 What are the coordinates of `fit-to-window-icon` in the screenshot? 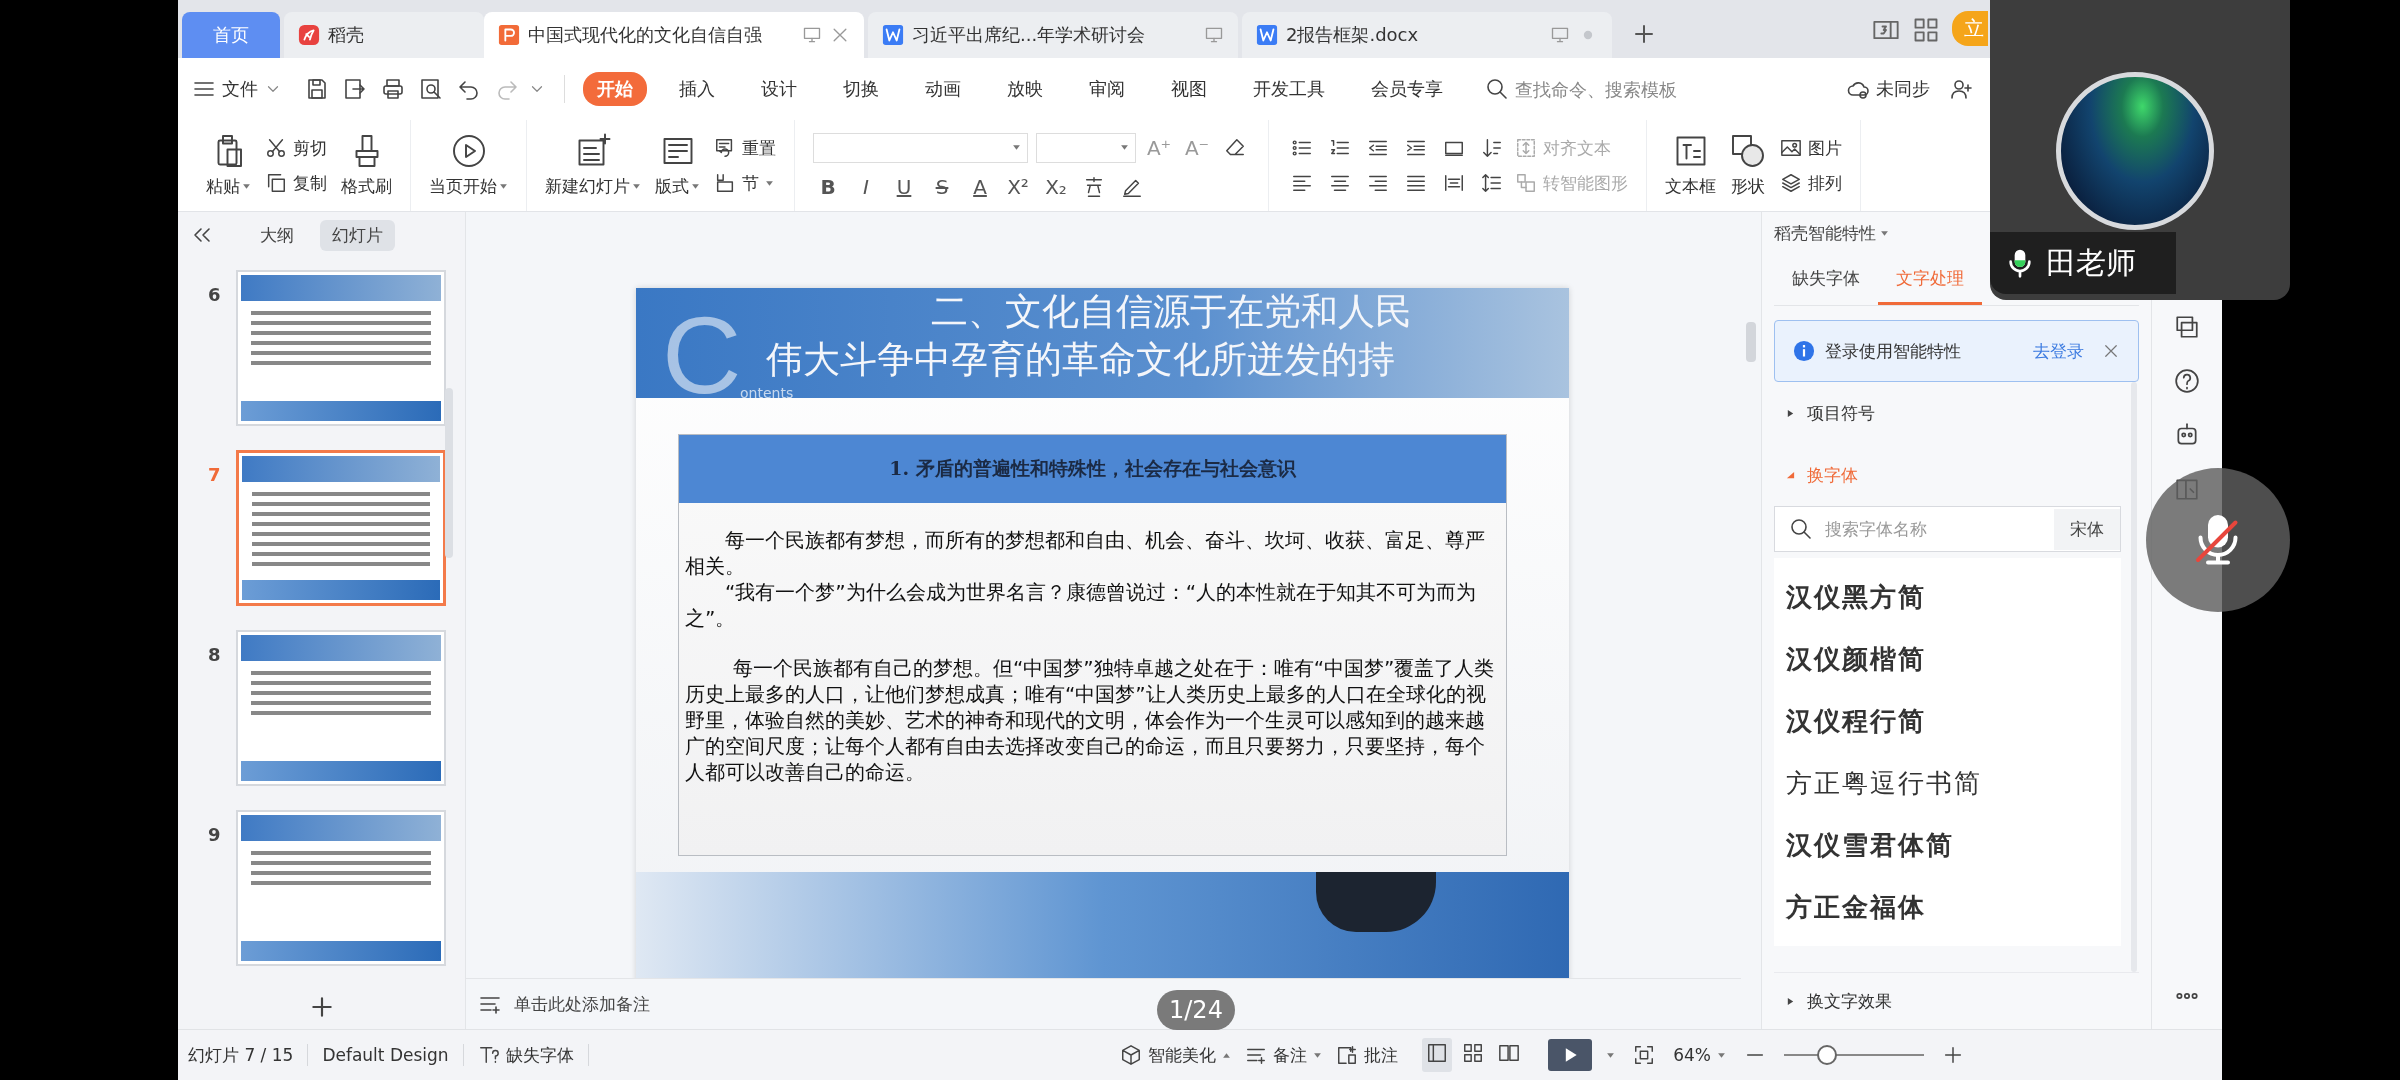 It's located at (1644, 1055).